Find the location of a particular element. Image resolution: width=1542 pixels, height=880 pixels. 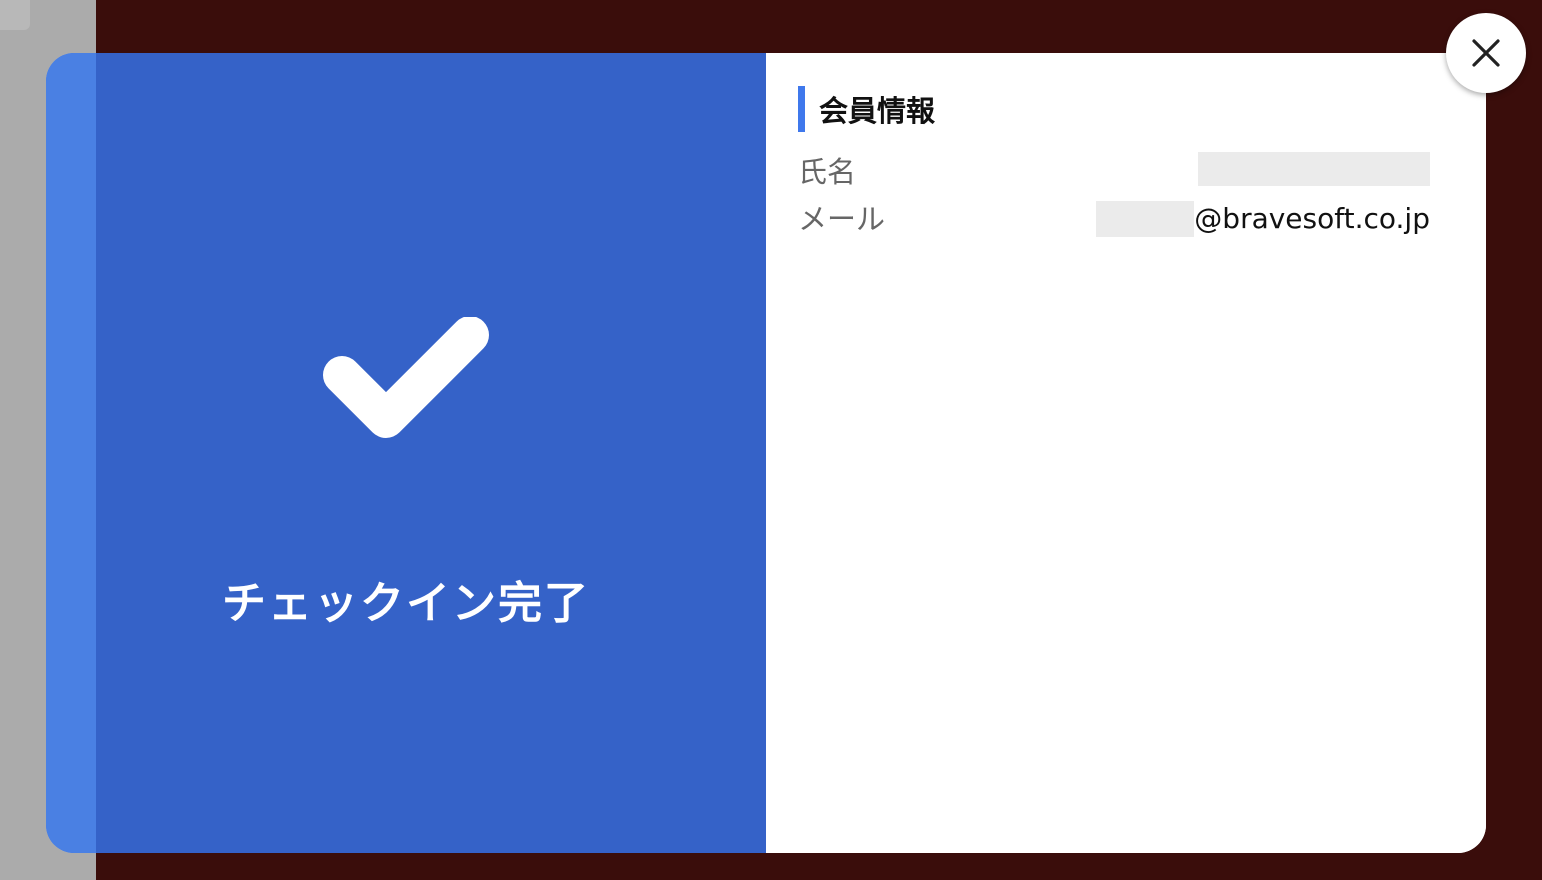

checkin-complete-text: チェックイン完了 is located at coordinates (406, 603).